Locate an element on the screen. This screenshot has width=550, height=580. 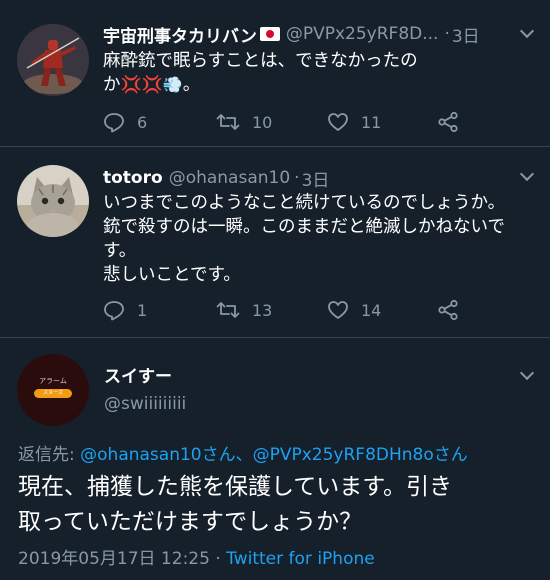
tweet-text-line: 銃で殺すのは一瞬。このままだと絶滅しかねないで is located at coordinates (304, 227).